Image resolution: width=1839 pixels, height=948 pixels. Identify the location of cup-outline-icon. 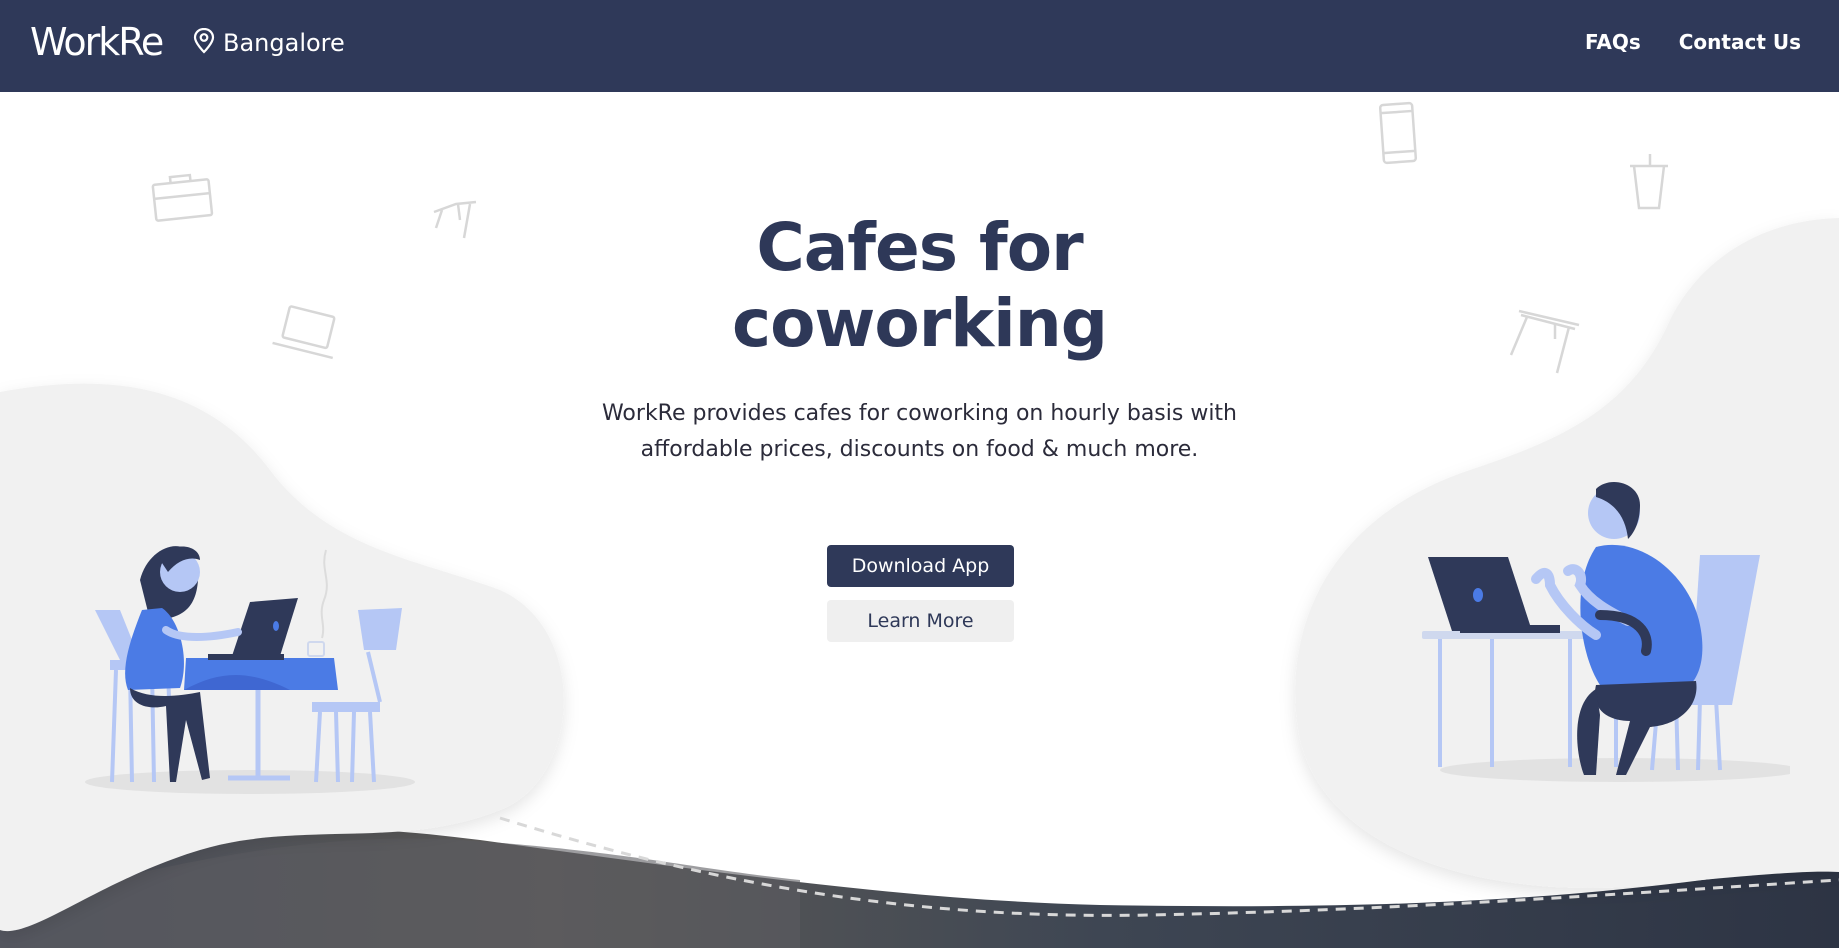
(1649, 182).